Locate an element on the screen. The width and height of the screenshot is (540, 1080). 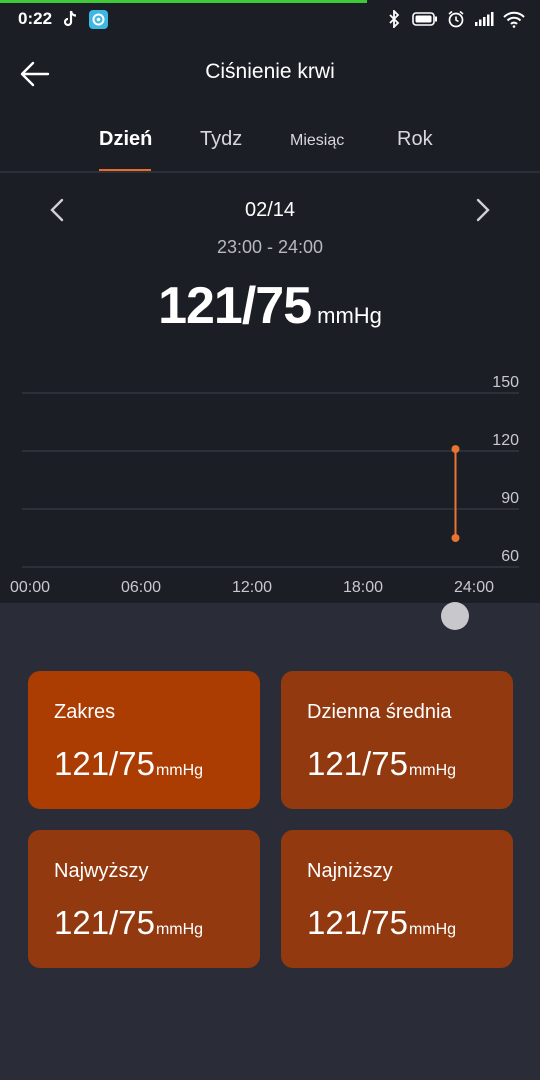
y-tick-label: 90 is located at coordinates (510, 498).